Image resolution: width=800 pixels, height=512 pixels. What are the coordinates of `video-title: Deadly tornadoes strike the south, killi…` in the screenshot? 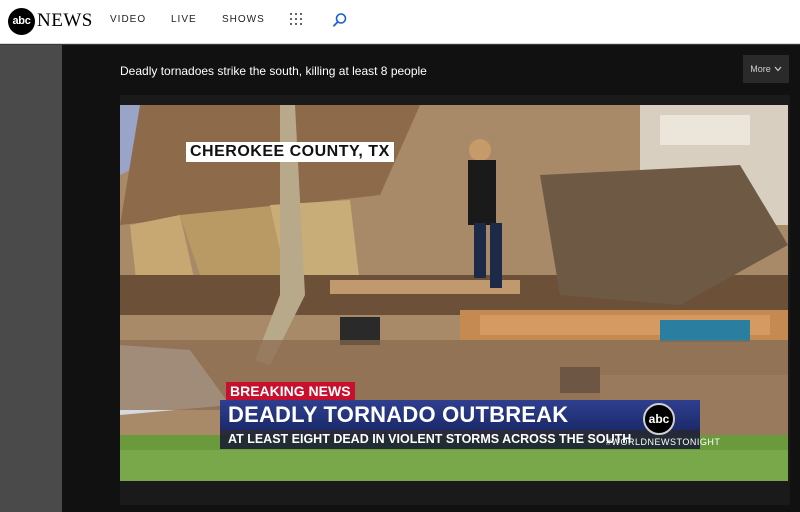 It's located at (273, 71).